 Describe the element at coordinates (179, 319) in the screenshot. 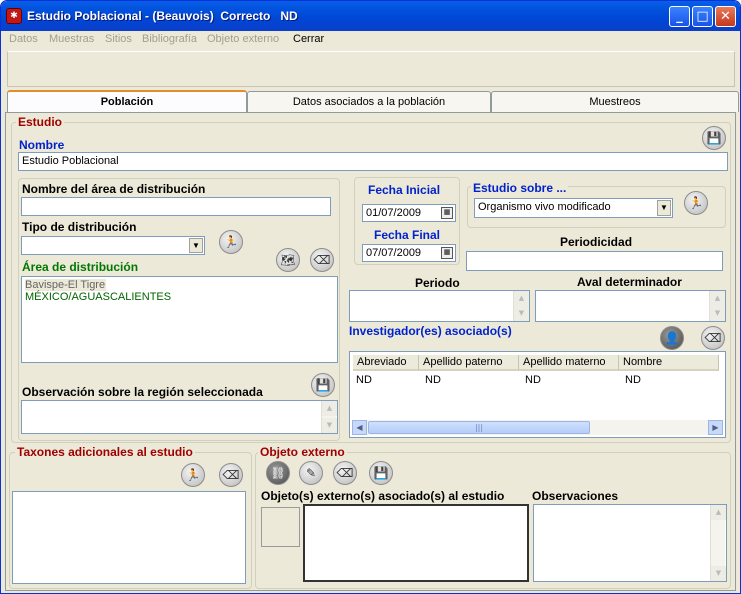

I see `area-distribucion-list: Bavispe-El Tigre MÉXICO/AGUASCALIENTES` at that location.